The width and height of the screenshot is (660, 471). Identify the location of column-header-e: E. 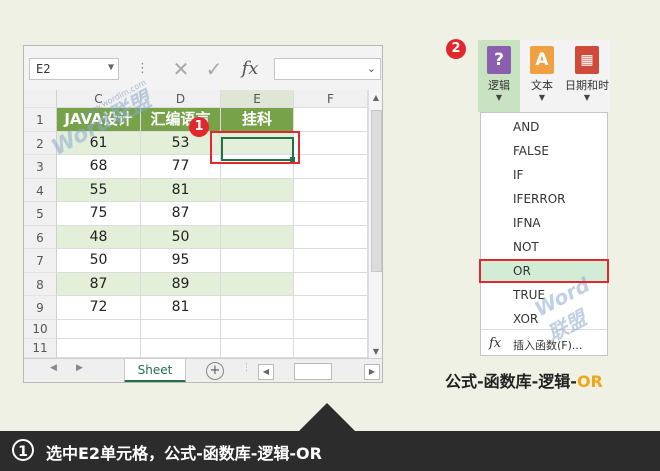
(257, 99).